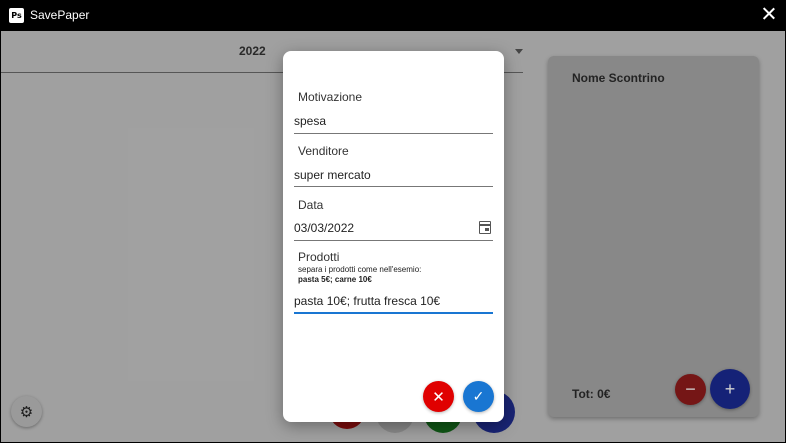  Describe the element at coordinates (332, 175) in the screenshot. I see `venditore-field: super mercato` at that location.